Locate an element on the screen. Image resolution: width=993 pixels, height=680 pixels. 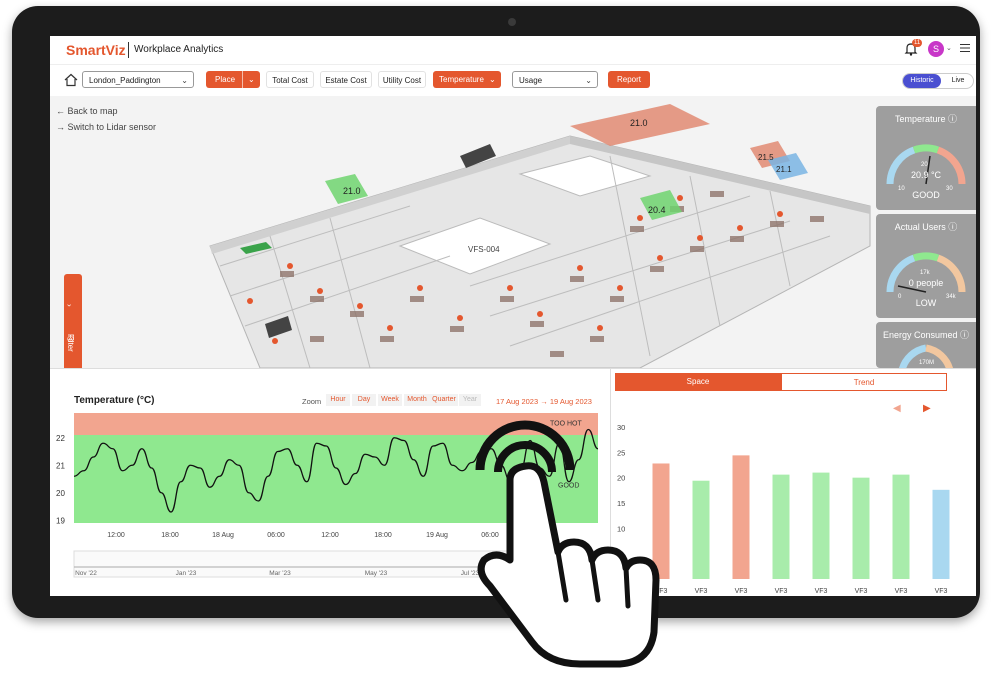
avatar: S is located at coordinates (936, 49).